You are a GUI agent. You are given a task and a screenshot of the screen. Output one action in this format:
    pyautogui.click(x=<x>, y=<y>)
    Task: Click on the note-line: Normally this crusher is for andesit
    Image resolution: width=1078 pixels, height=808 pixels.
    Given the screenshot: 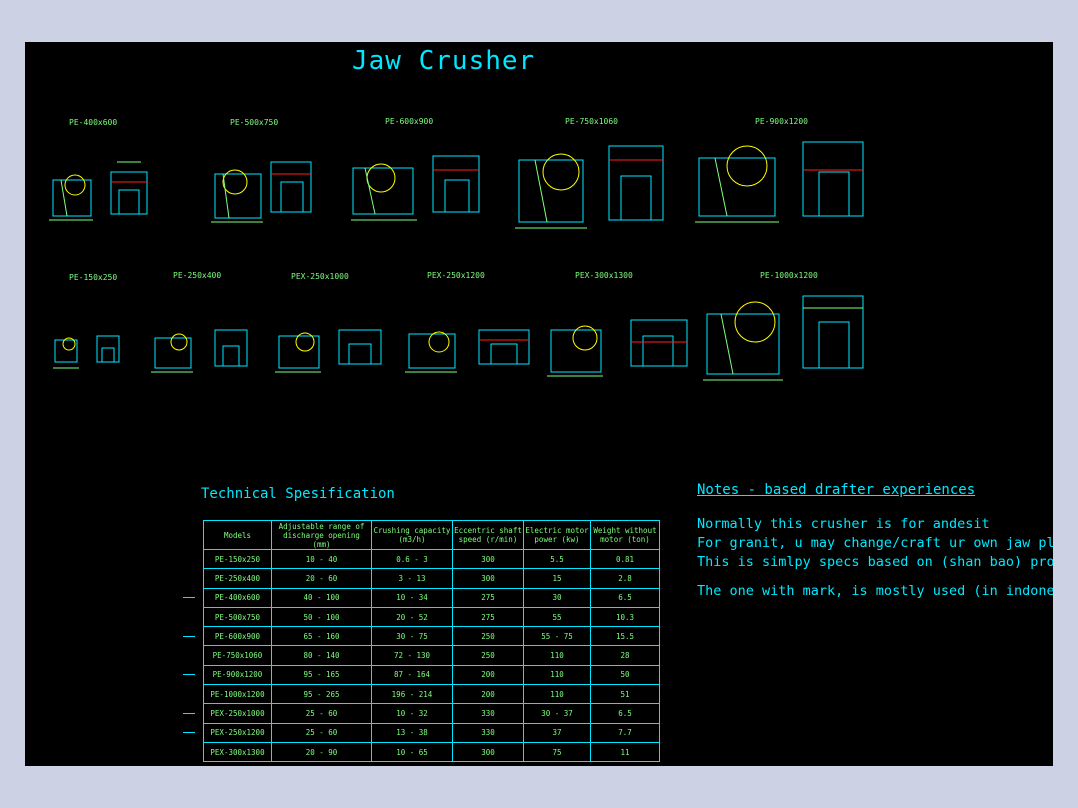 What is the action you would take?
    pyautogui.click(x=843, y=524)
    